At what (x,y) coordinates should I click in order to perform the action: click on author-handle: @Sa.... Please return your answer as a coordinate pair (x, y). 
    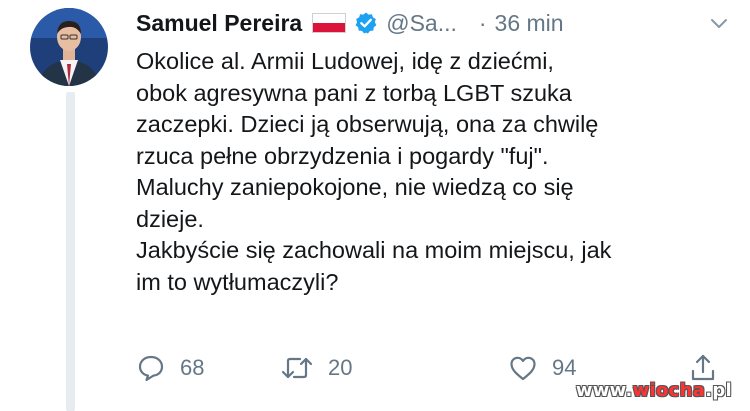
    Looking at the image, I should click on (421, 23).